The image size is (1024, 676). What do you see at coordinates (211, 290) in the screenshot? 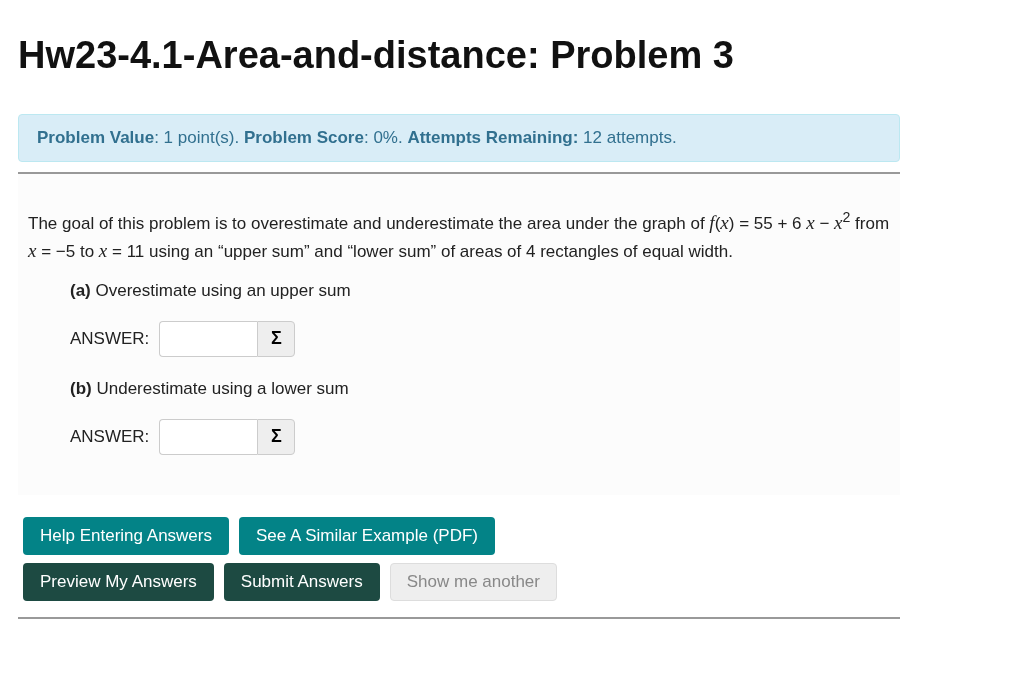
I see `part-prompt: (a) Overestimate using an upper sum` at bounding box center [211, 290].